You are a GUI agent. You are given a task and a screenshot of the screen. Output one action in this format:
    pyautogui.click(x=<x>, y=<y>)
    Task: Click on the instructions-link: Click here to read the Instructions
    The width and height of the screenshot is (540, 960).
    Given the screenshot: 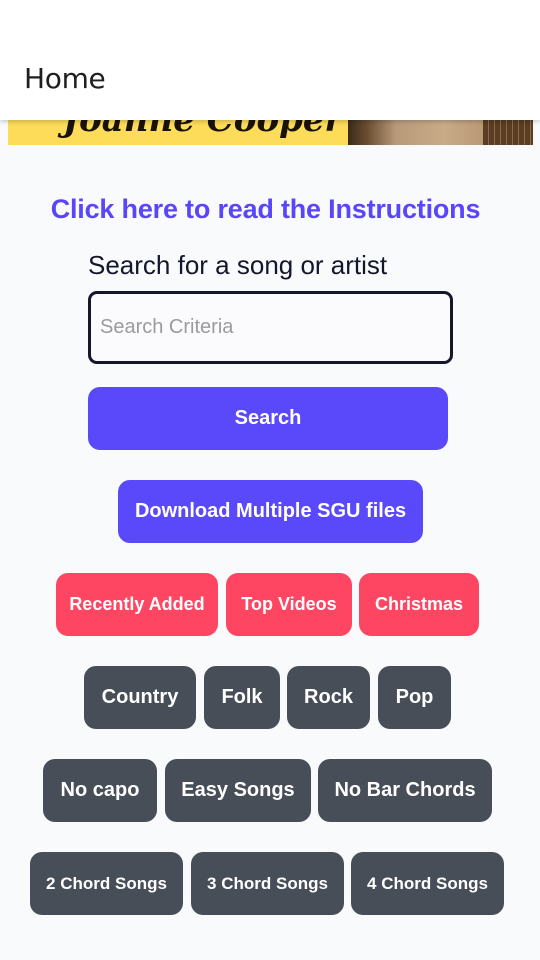 What is the action you would take?
    pyautogui.click(x=265, y=209)
    